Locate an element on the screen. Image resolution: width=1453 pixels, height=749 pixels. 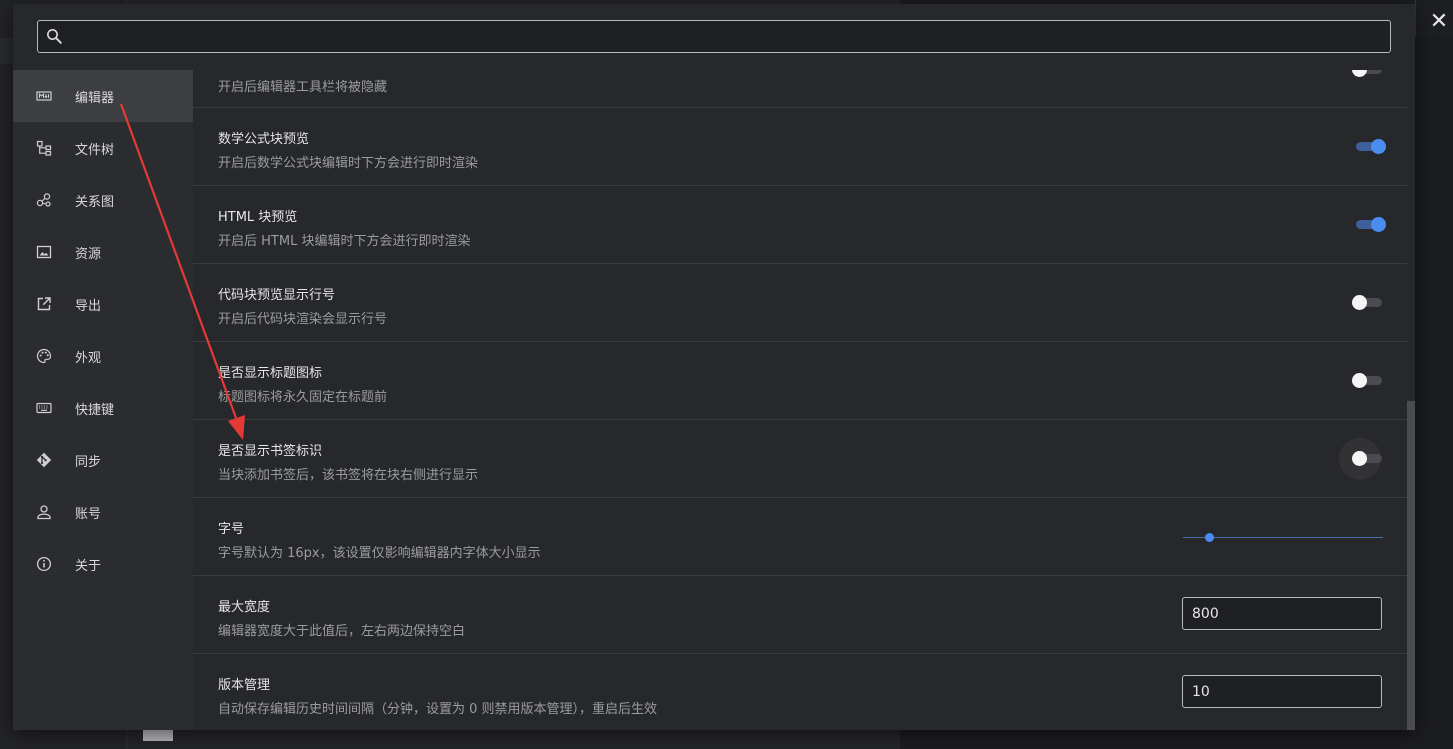
setting-desc: 当块添加书签后，该书签将在块右侧进行显示 is located at coordinates (348, 475).